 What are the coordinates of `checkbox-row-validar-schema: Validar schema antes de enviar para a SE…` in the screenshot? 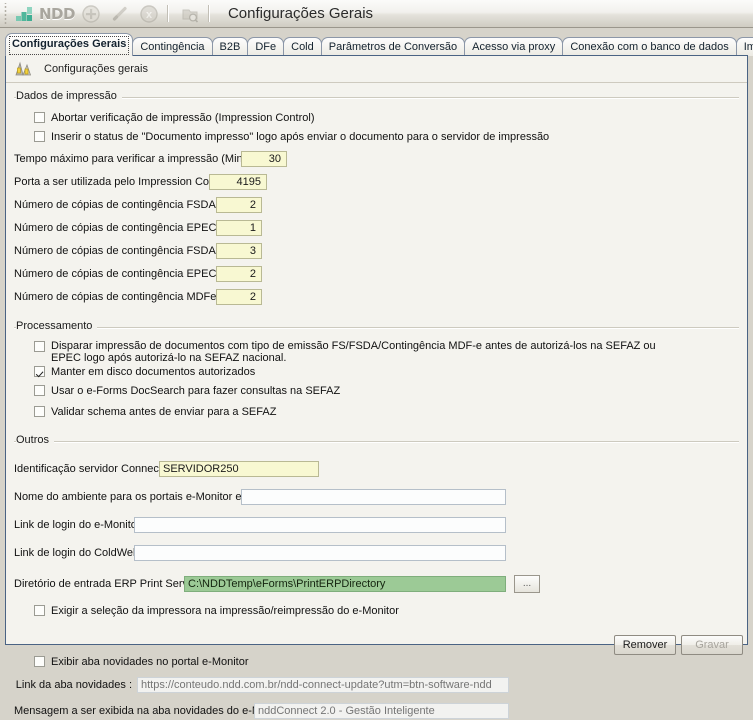 It's located at (386, 411).